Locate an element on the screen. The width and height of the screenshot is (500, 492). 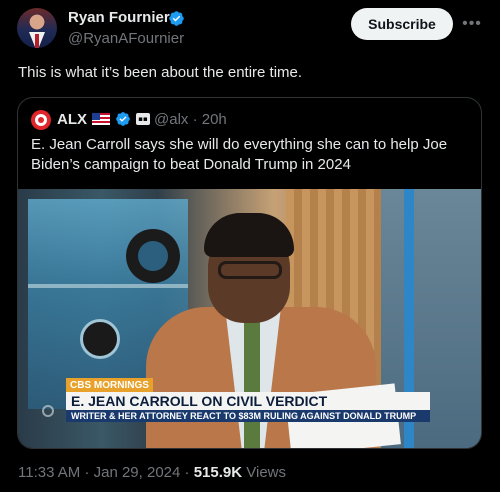
avatar-tie is located at coordinates (37, 41).